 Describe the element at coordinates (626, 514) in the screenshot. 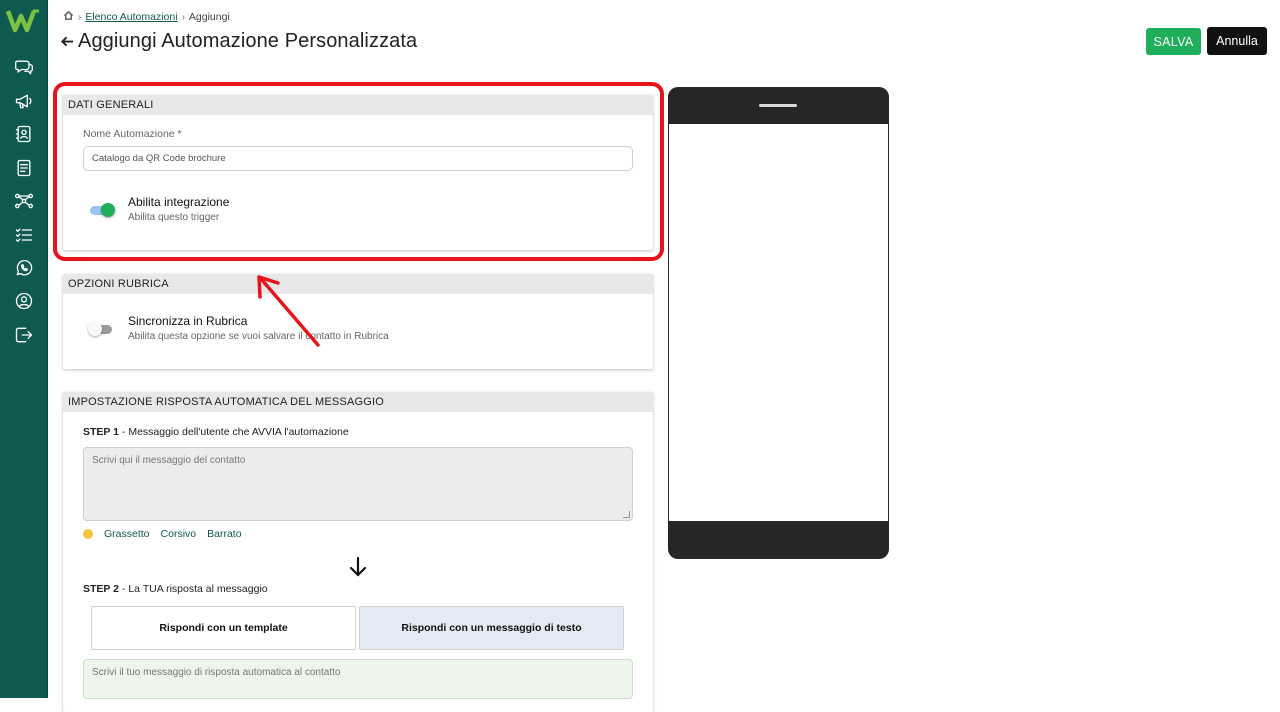

I see `resize-handle-icon` at that location.